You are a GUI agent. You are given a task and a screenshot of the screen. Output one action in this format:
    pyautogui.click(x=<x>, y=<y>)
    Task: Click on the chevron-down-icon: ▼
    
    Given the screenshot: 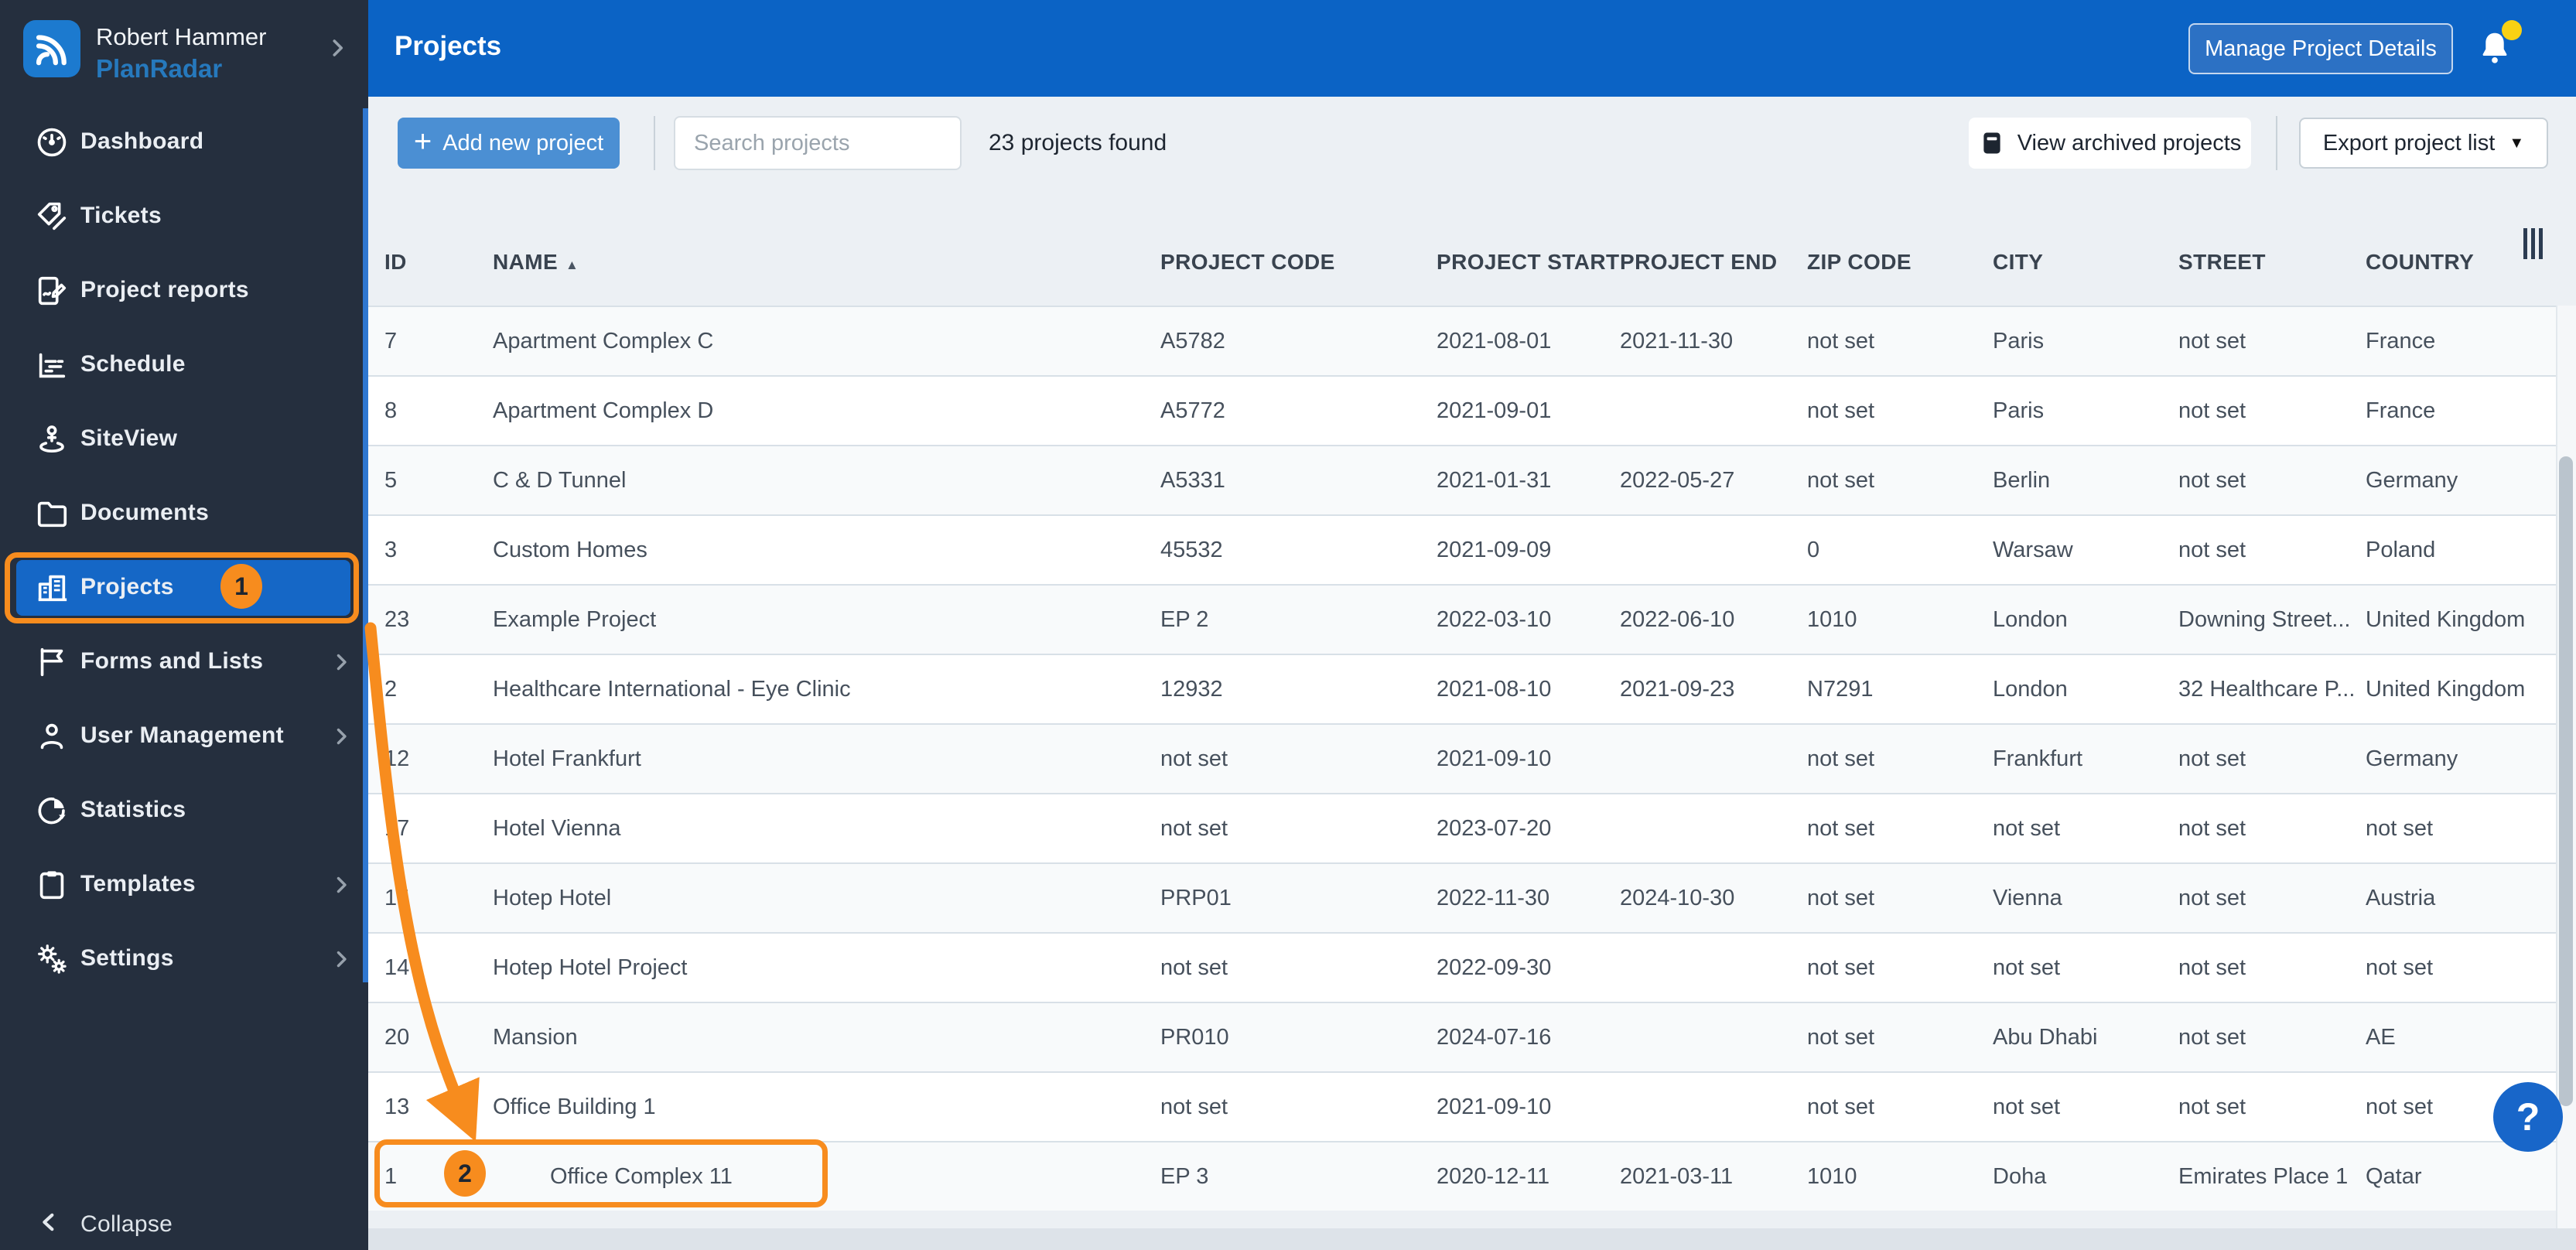 What is the action you would take?
    pyautogui.click(x=2517, y=143)
    